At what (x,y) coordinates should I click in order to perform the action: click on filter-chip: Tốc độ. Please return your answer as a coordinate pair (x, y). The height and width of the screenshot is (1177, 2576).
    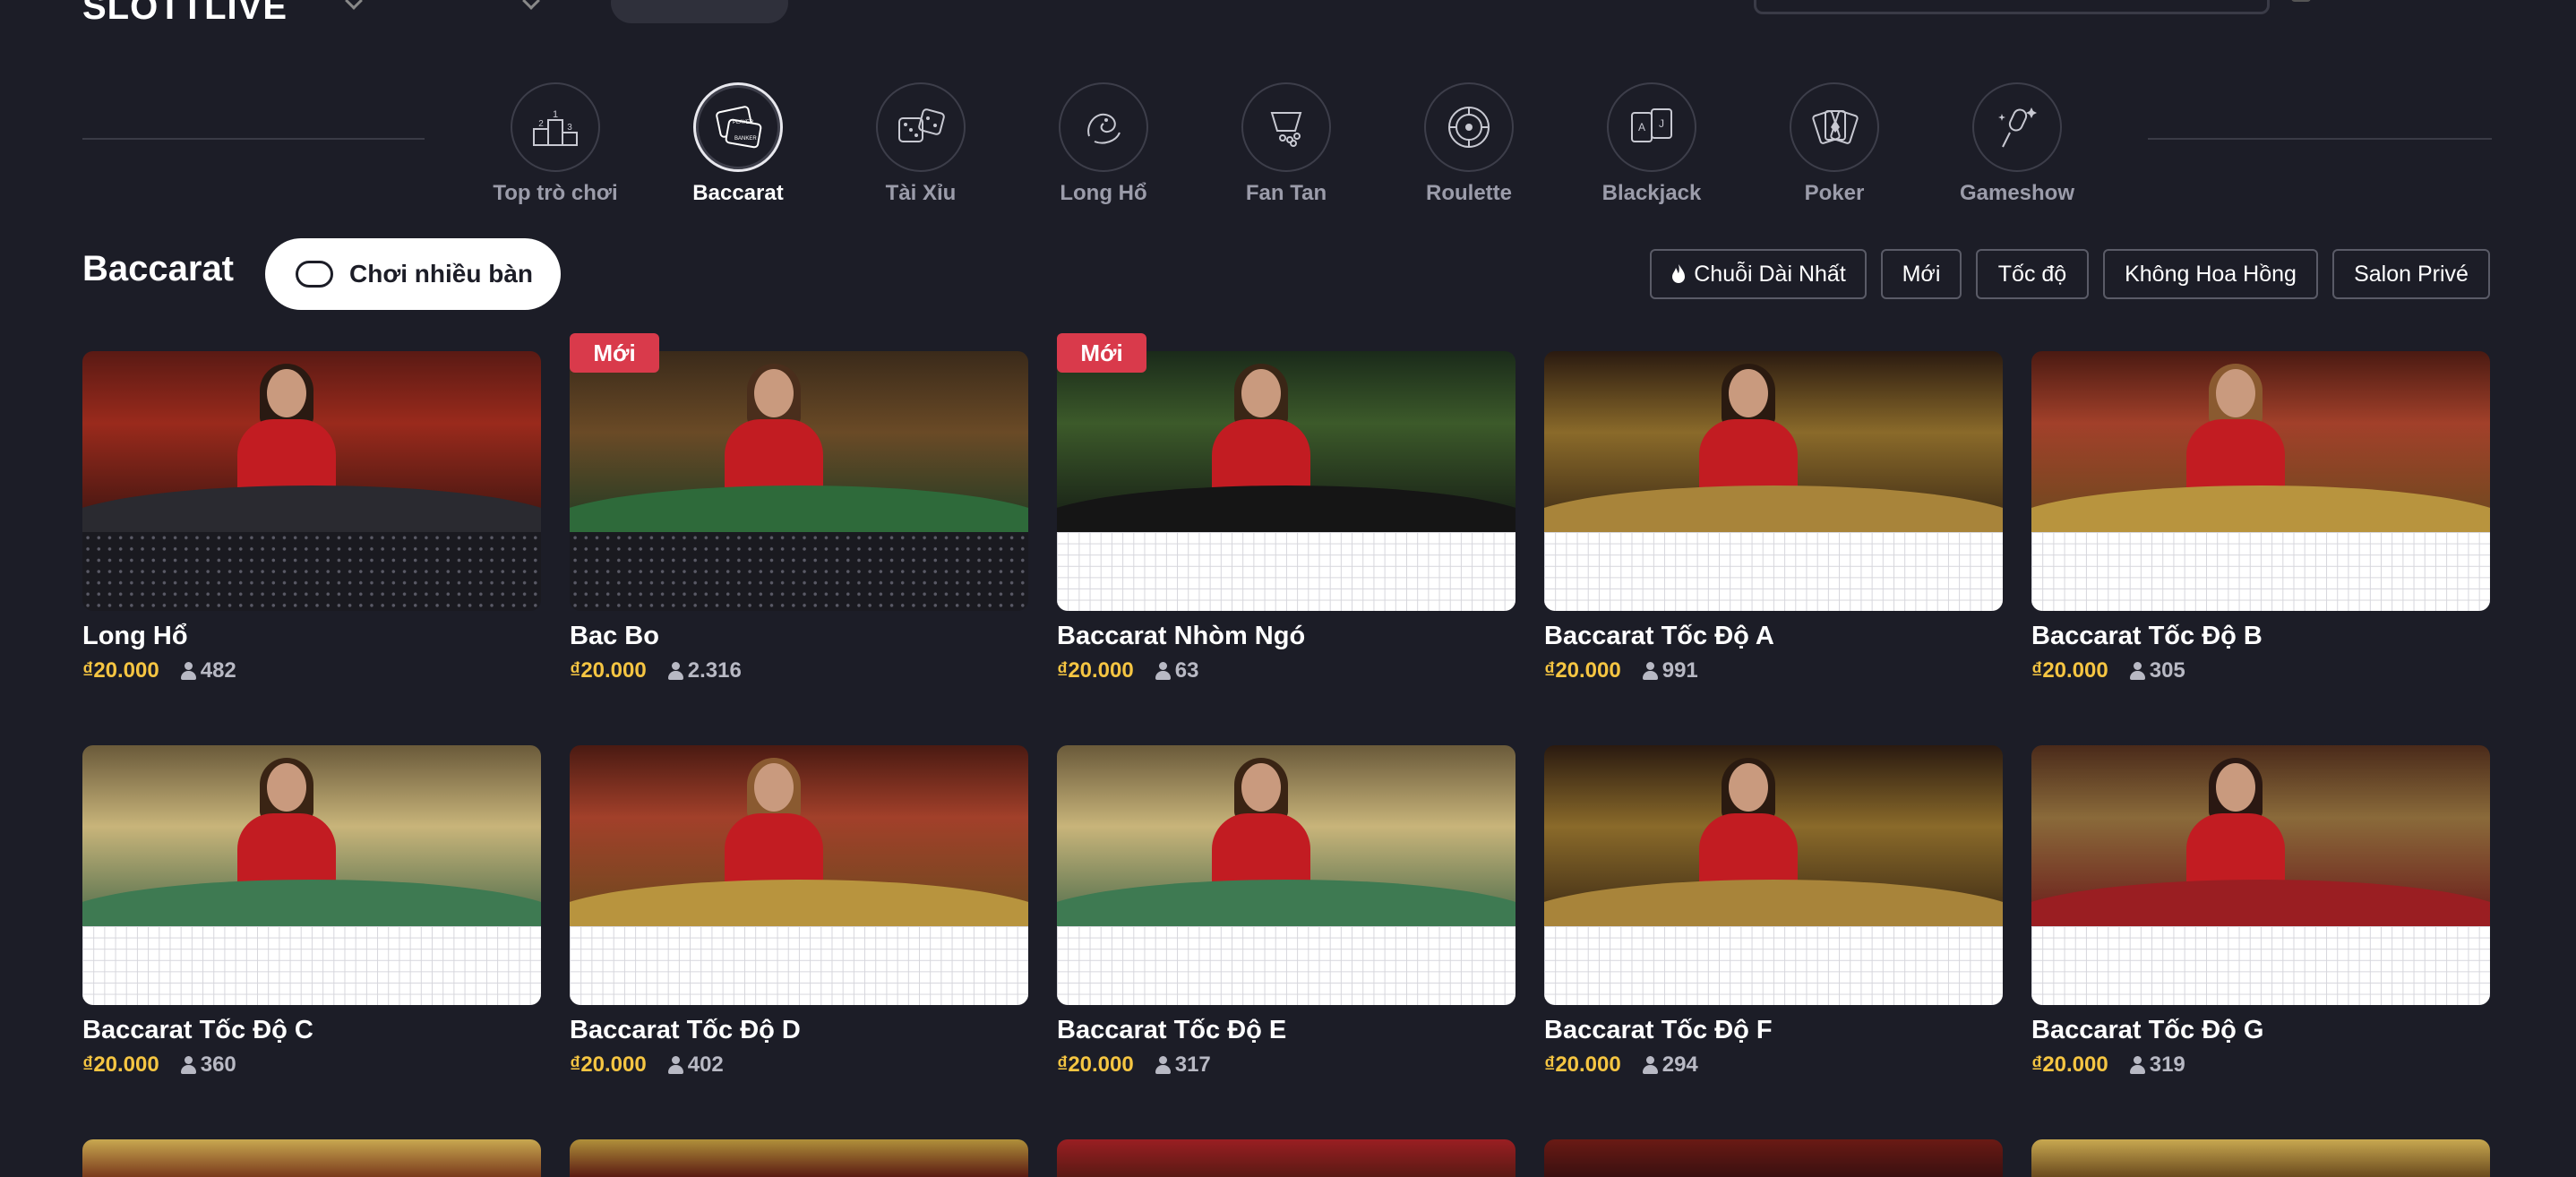
    Looking at the image, I should click on (2032, 274).